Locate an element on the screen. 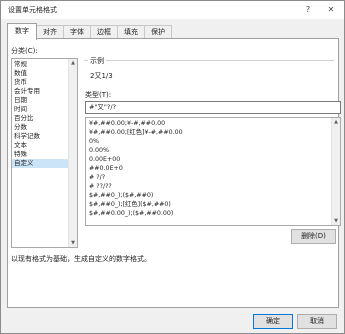 The width and height of the screenshot is (345, 334). category-item-number: 数值 is located at coordinates (40, 73).